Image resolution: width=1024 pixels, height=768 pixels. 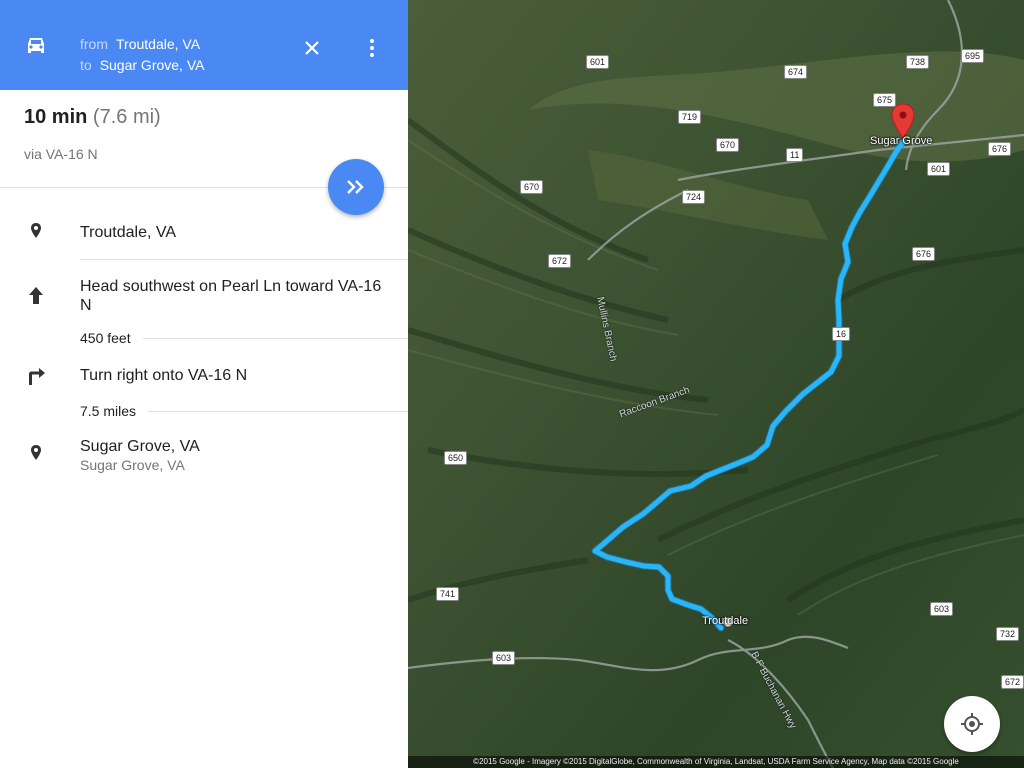 I want to click on road-shield: 719, so click(x=690, y=117).